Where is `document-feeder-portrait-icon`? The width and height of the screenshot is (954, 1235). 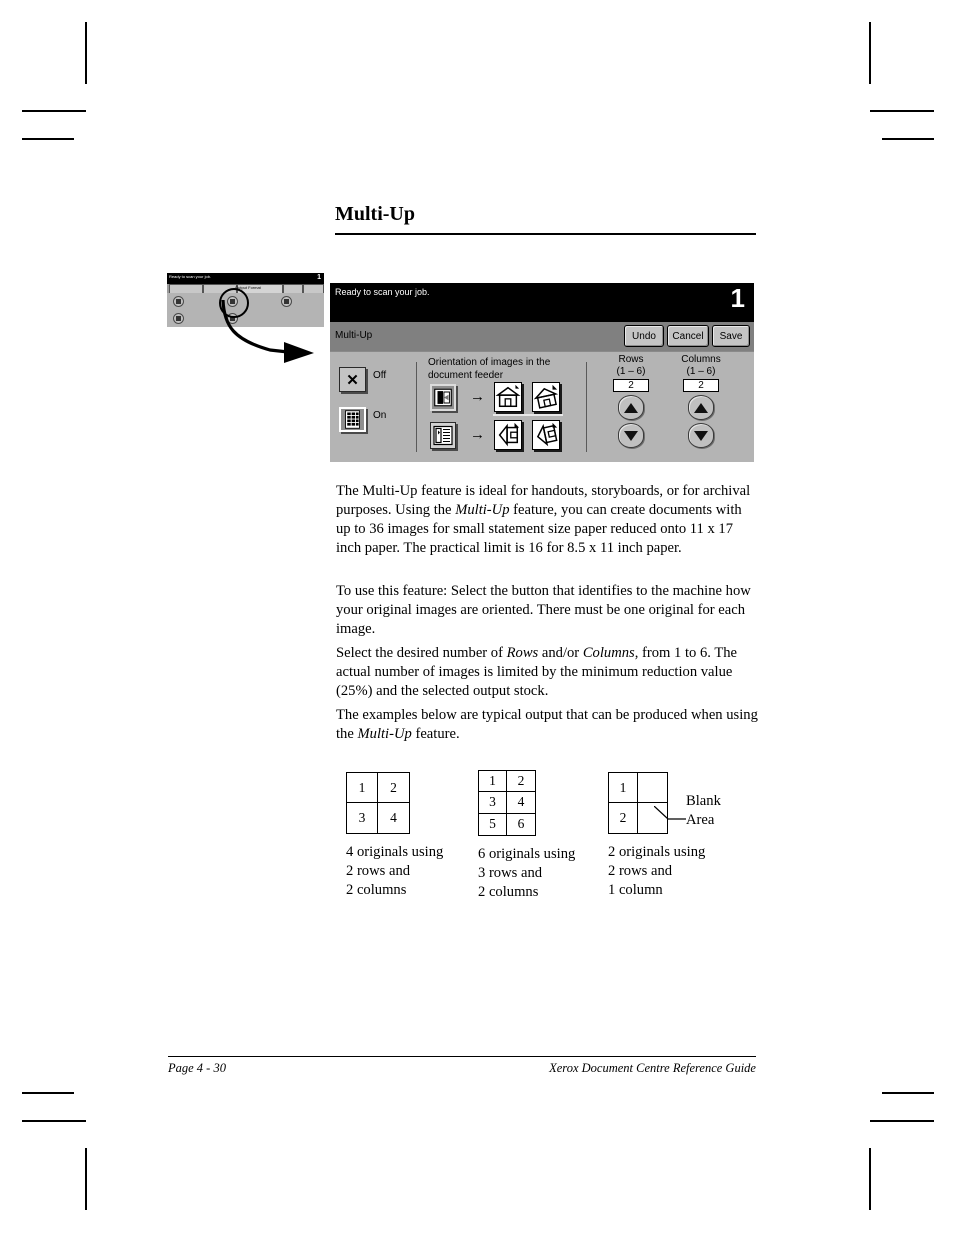
document-feeder-portrait-icon is located at coordinates (443, 435).